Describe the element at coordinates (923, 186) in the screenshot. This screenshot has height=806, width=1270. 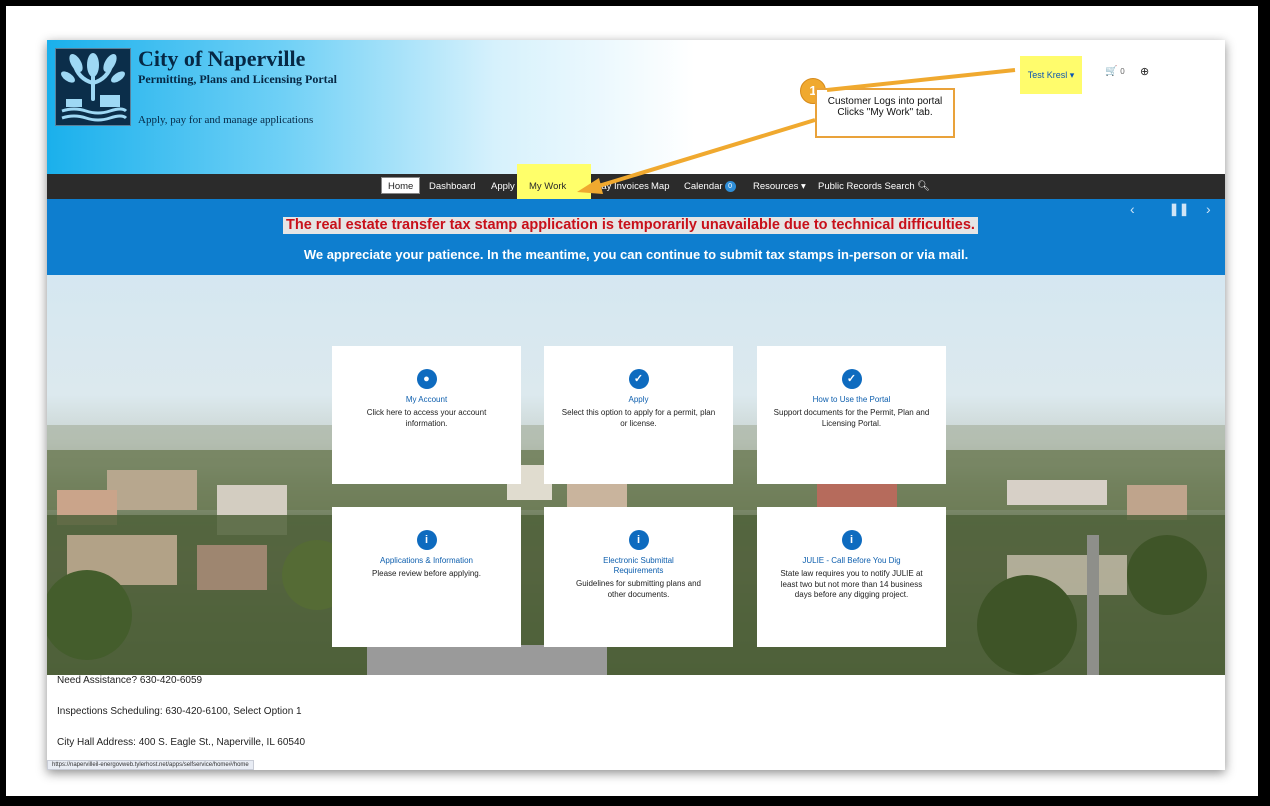
I see `search-icon: 🔍︎` at that location.